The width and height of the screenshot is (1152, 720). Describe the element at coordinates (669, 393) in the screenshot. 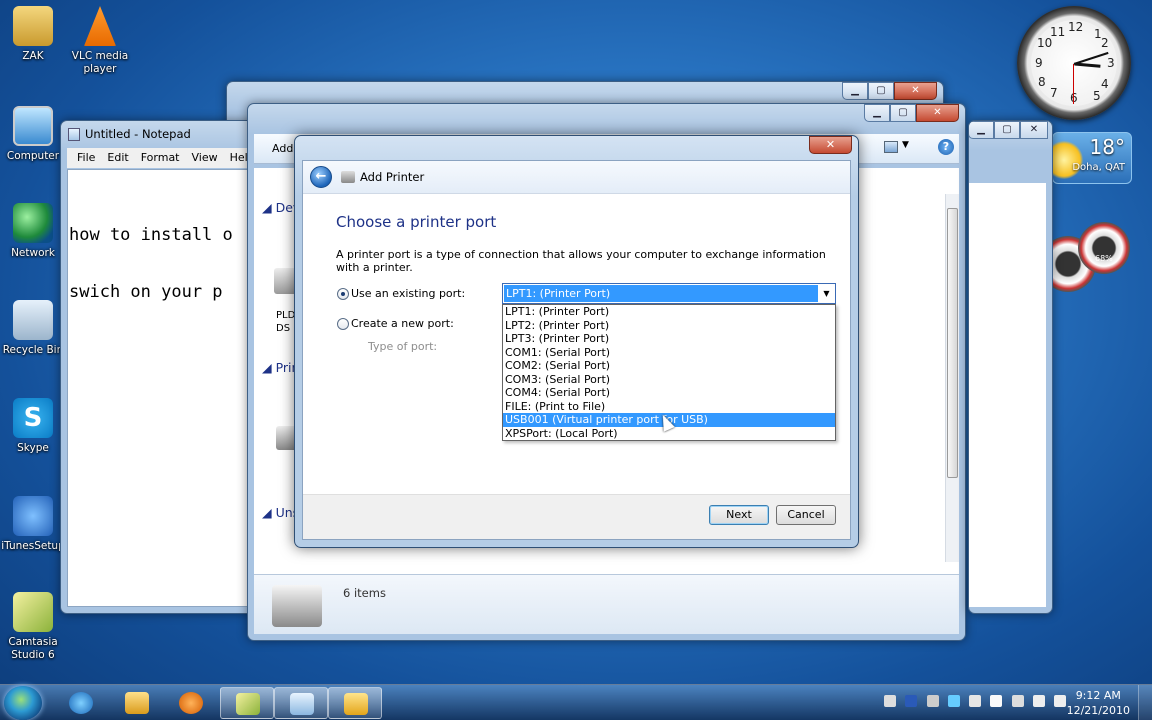

I see `port-option: COM4: (Serial Port)` at that location.